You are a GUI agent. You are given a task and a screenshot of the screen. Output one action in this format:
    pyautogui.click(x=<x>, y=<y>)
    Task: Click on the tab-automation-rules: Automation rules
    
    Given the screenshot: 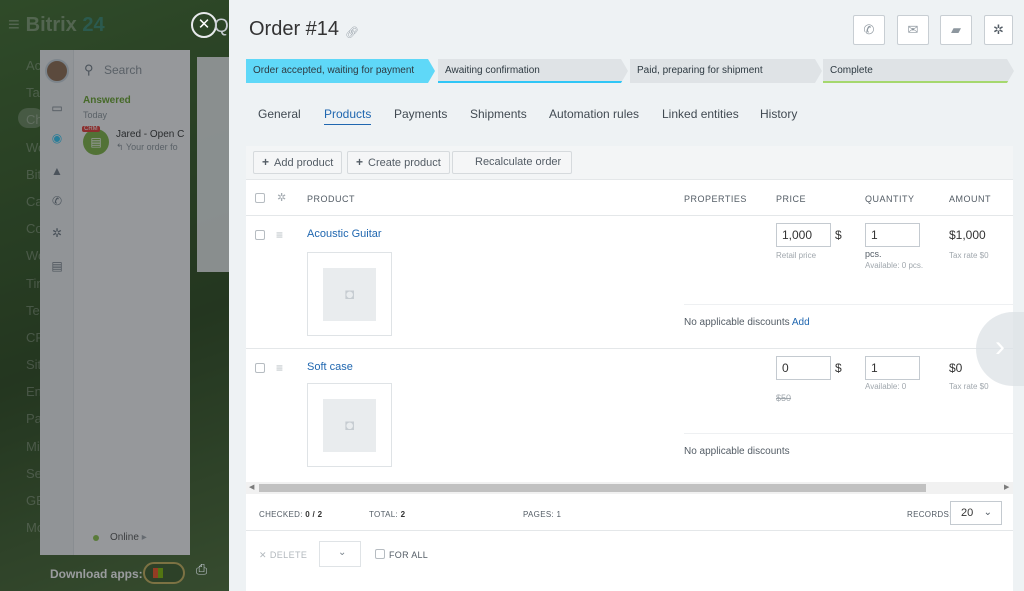 What is the action you would take?
    pyautogui.click(x=594, y=114)
    